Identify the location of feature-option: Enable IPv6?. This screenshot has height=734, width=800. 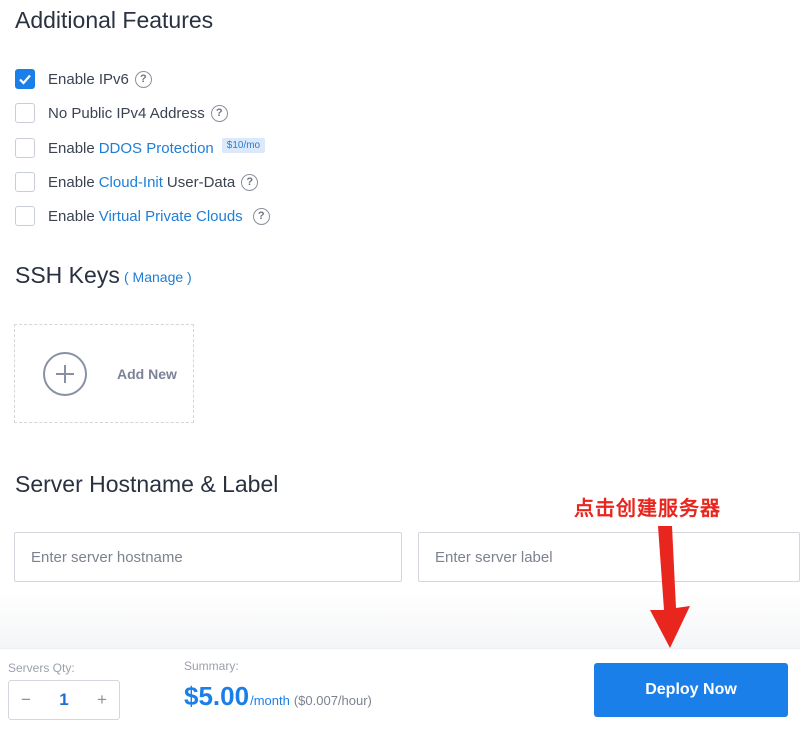
(83, 79).